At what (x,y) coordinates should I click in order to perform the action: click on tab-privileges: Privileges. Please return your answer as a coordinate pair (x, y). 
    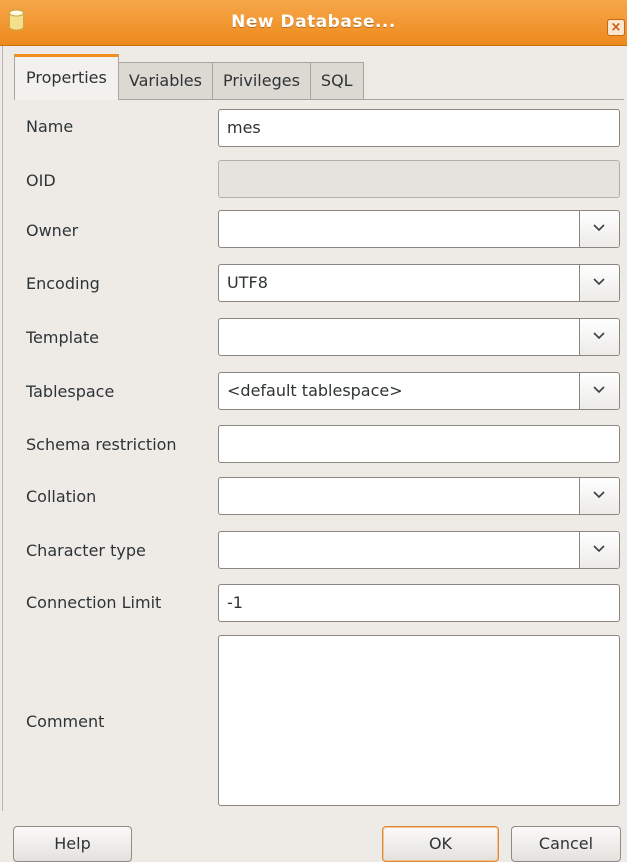
    Looking at the image, I should click on (261, 81).